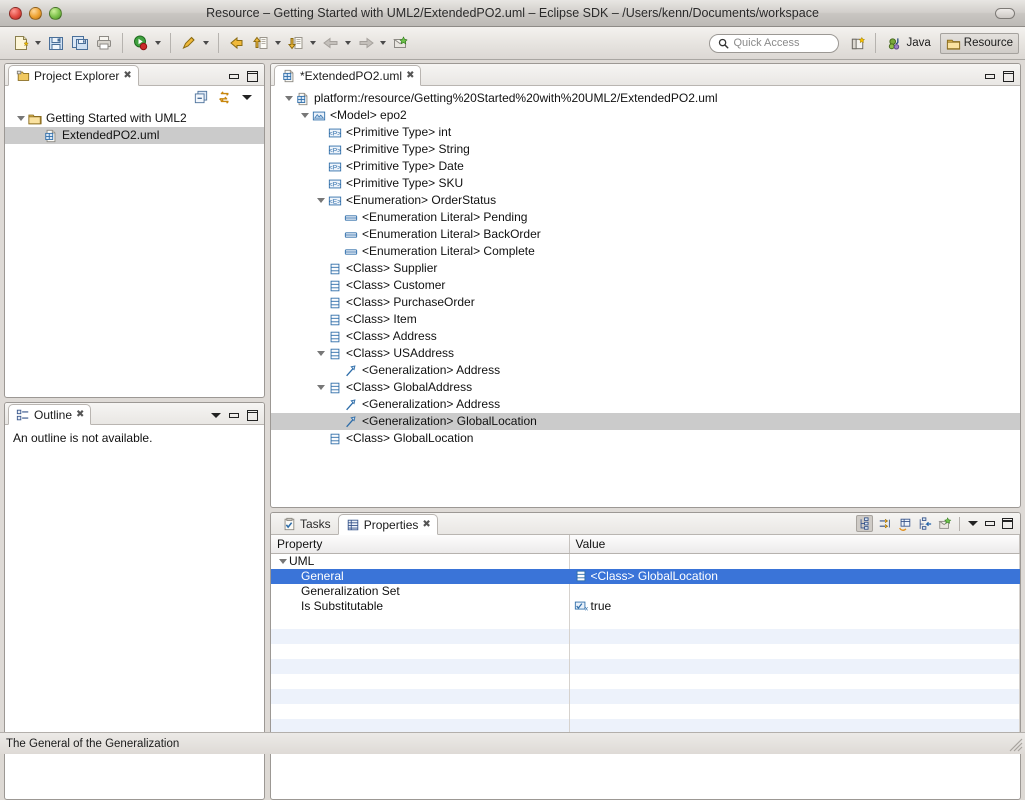 The width and height of the screenshot is (1025, 800). What do you see at coordinates (645, 149) in the screenshot?
I see `tree-row: <P> <Primitive Type> String` at bounding box center [645, 149].